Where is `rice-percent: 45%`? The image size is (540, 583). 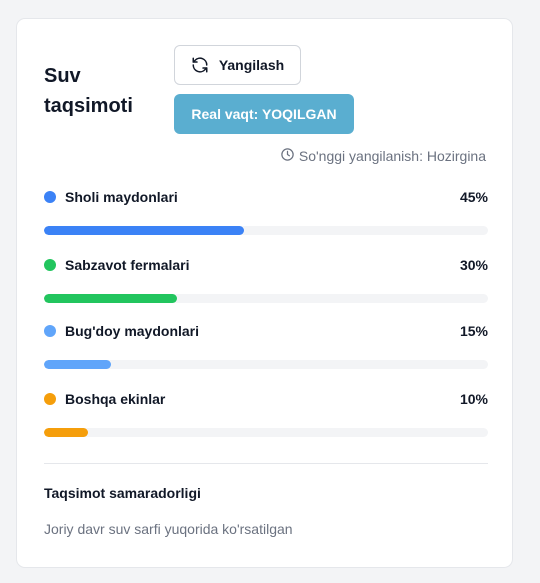 rice-percent: 45% is located at coordinates (473, 197).